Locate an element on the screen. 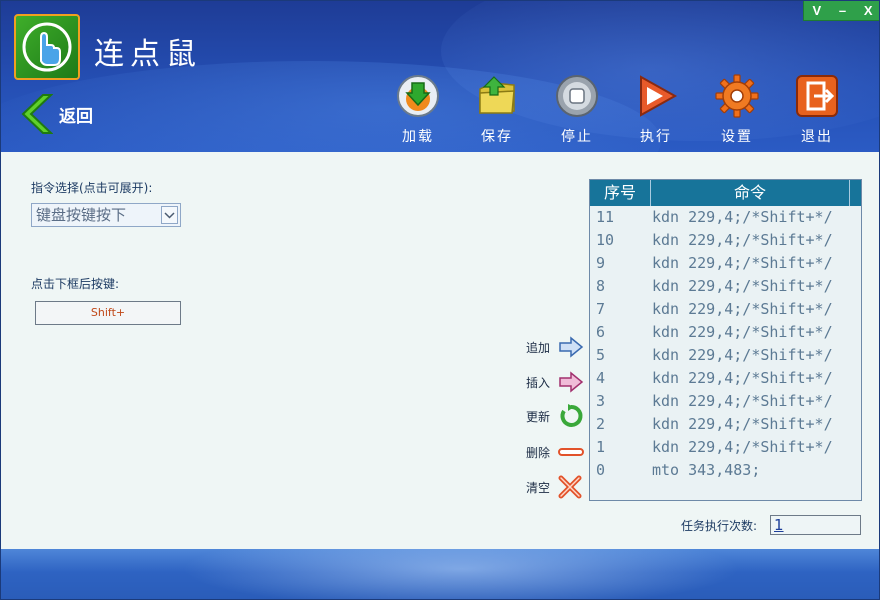 Image resolution: width=880 pixels, height=600 pixels. row-index: 0 is located at coordinates (601, 470).